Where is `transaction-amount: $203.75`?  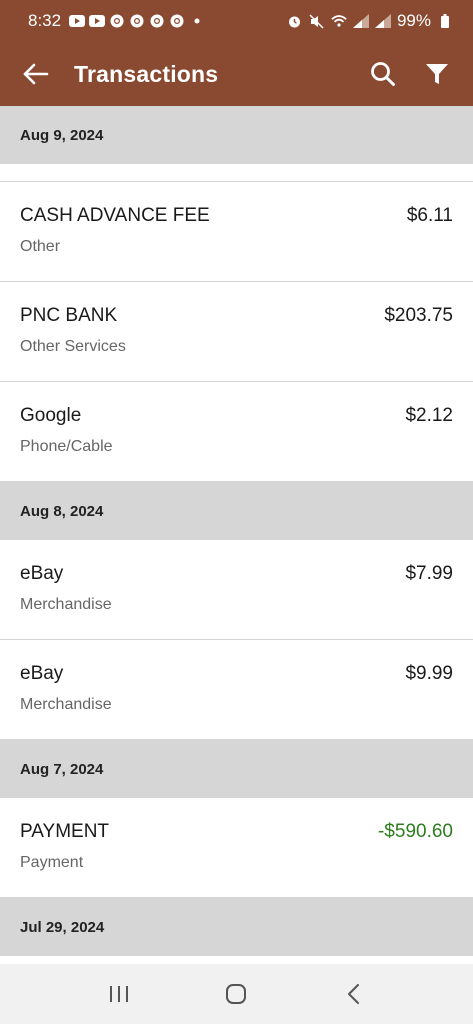
transaction-amount: $203.75 is located at coordinates (418, 315).